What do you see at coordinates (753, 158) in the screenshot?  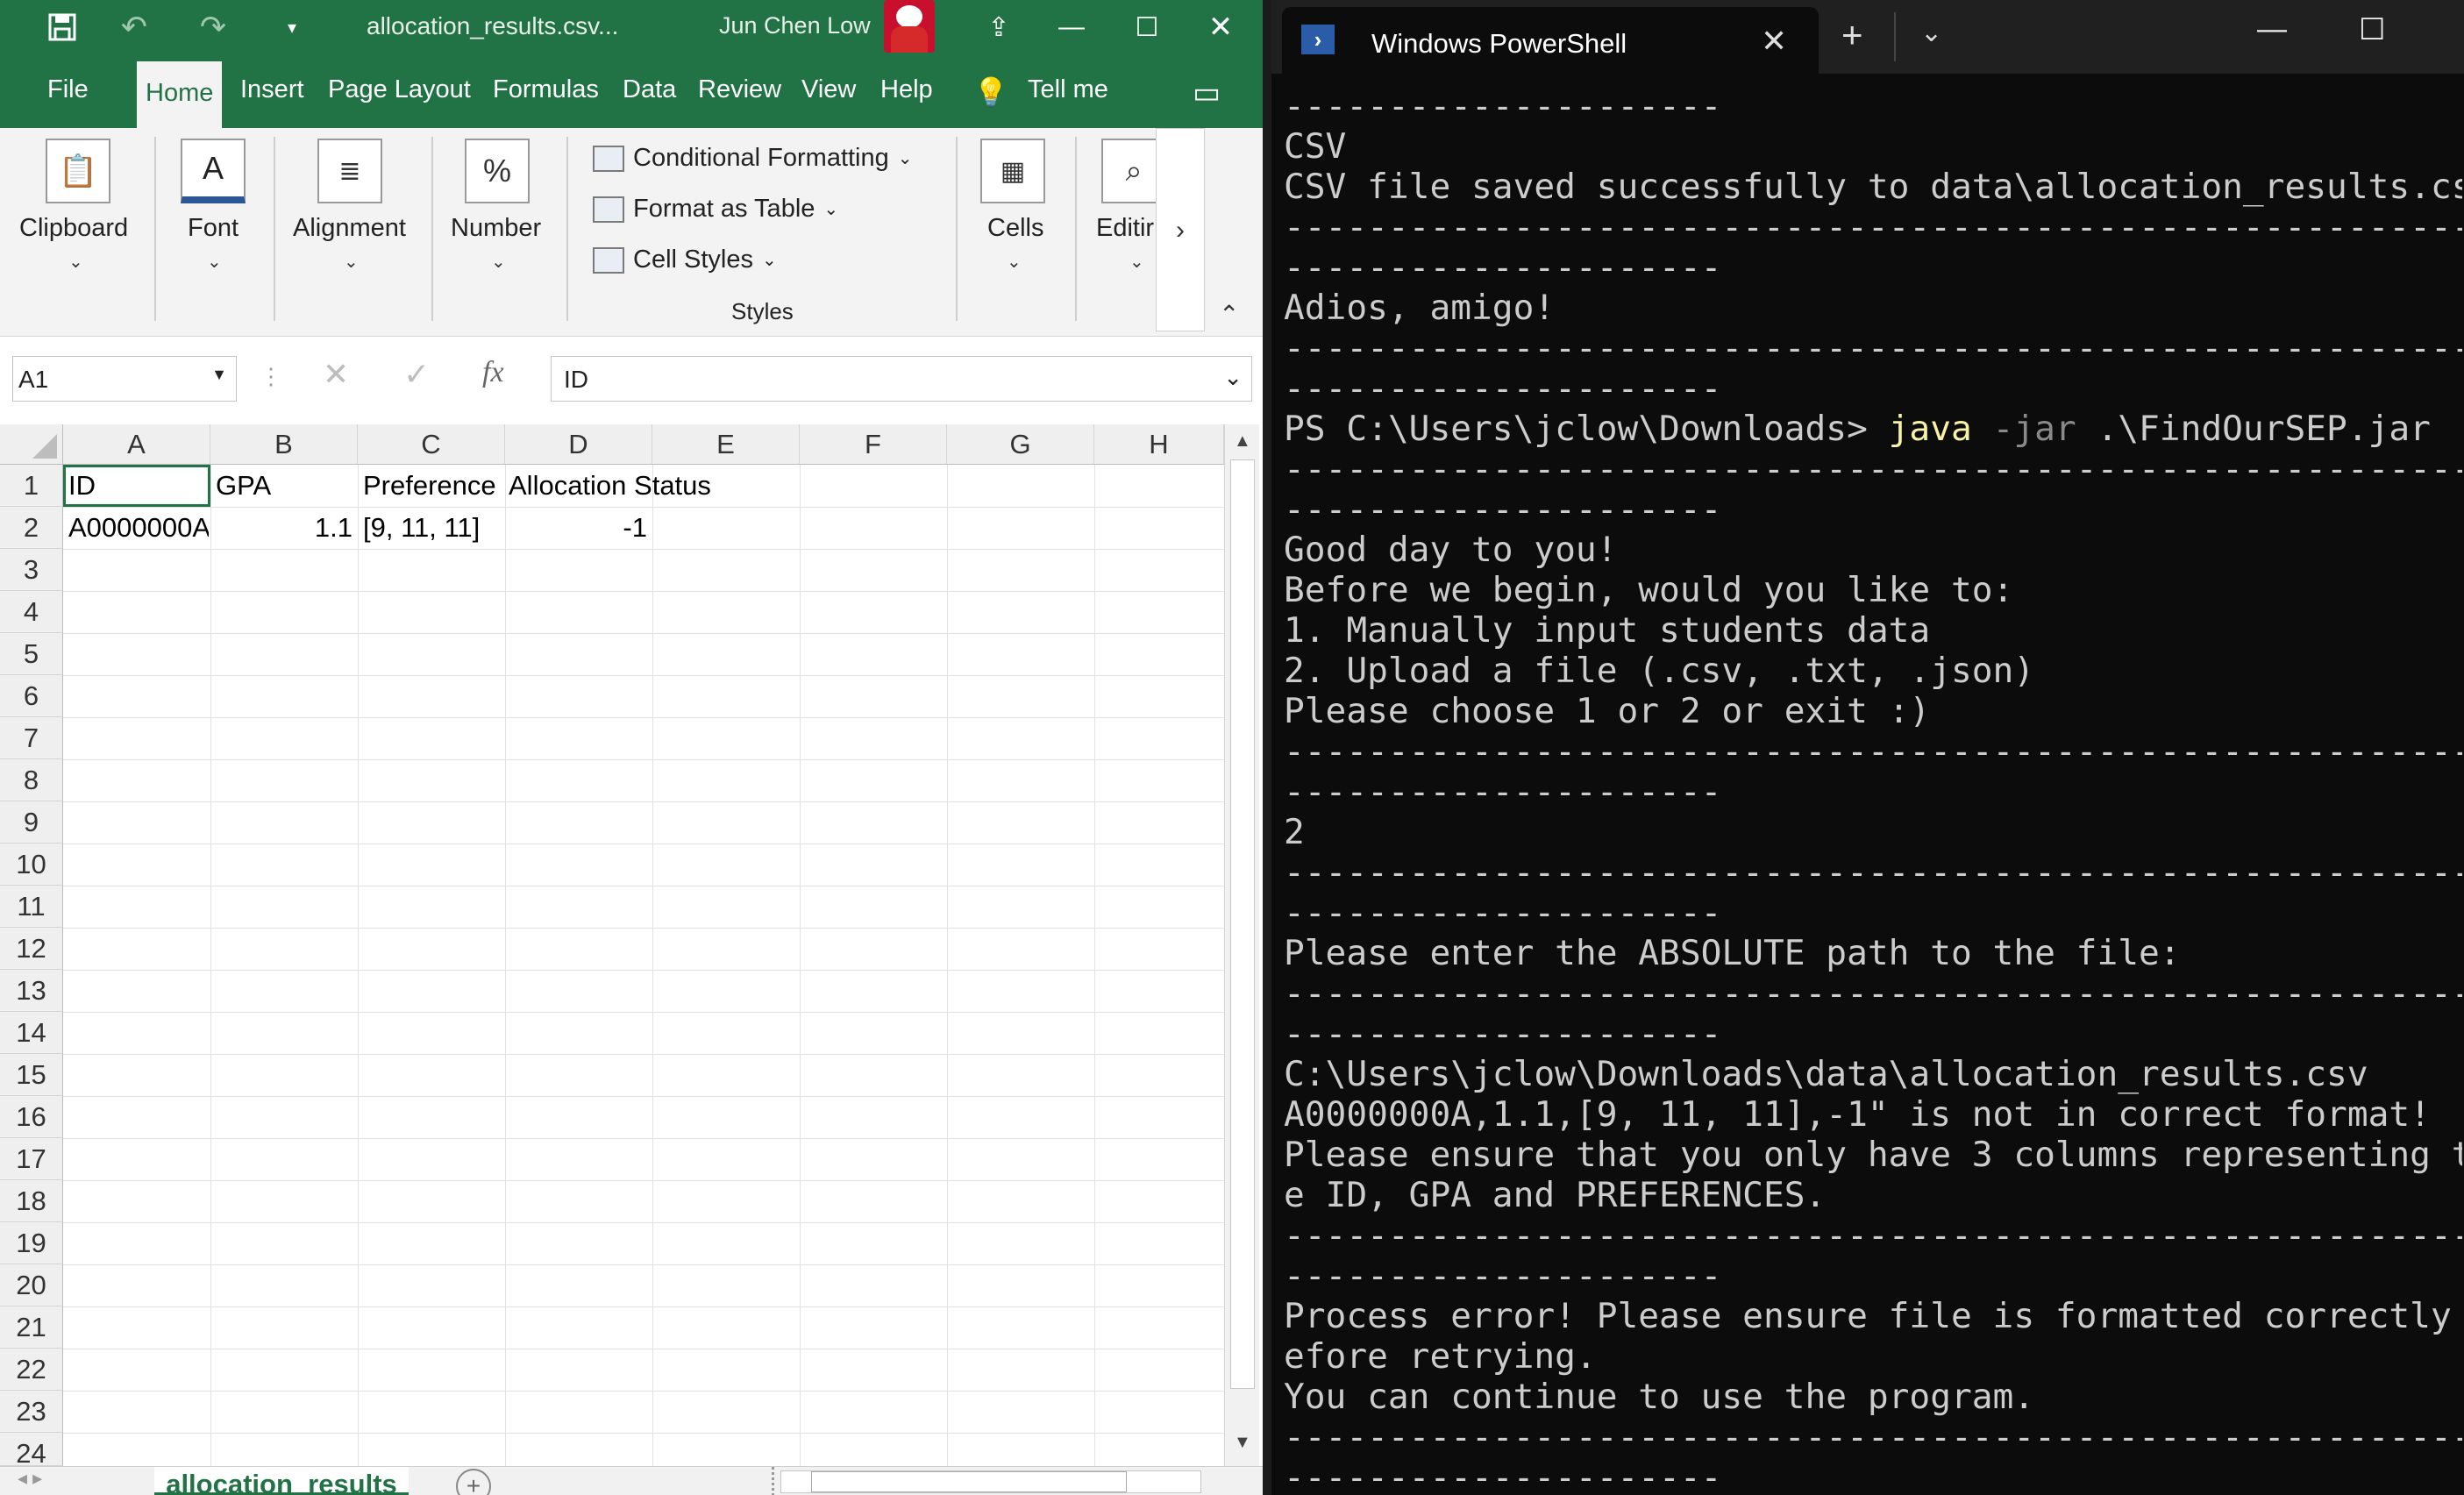 I see `conditional-formatting-button: Conditional Formatting ⌄` at bounding box center [753, 158].